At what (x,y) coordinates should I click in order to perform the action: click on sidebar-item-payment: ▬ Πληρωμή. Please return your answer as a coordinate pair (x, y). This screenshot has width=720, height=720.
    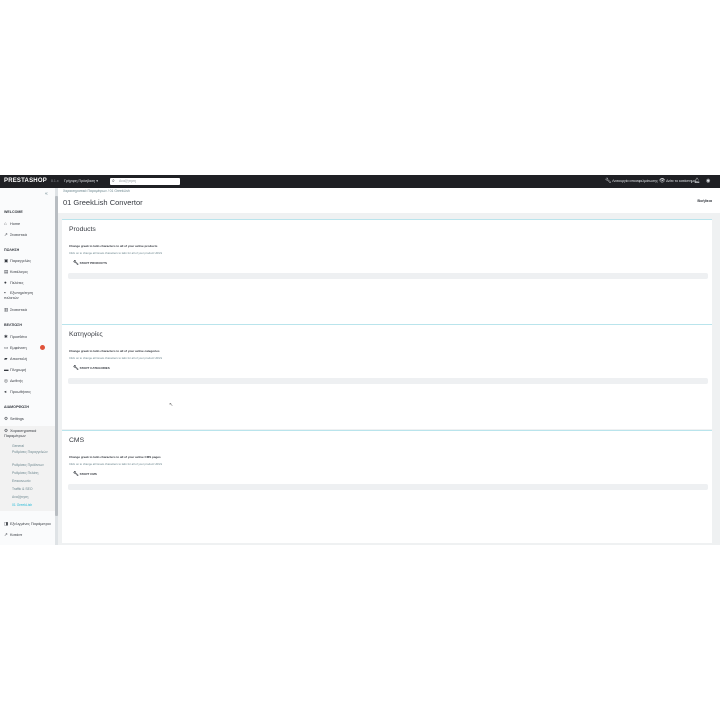
    Looking at the image, I should click on (15, 369).